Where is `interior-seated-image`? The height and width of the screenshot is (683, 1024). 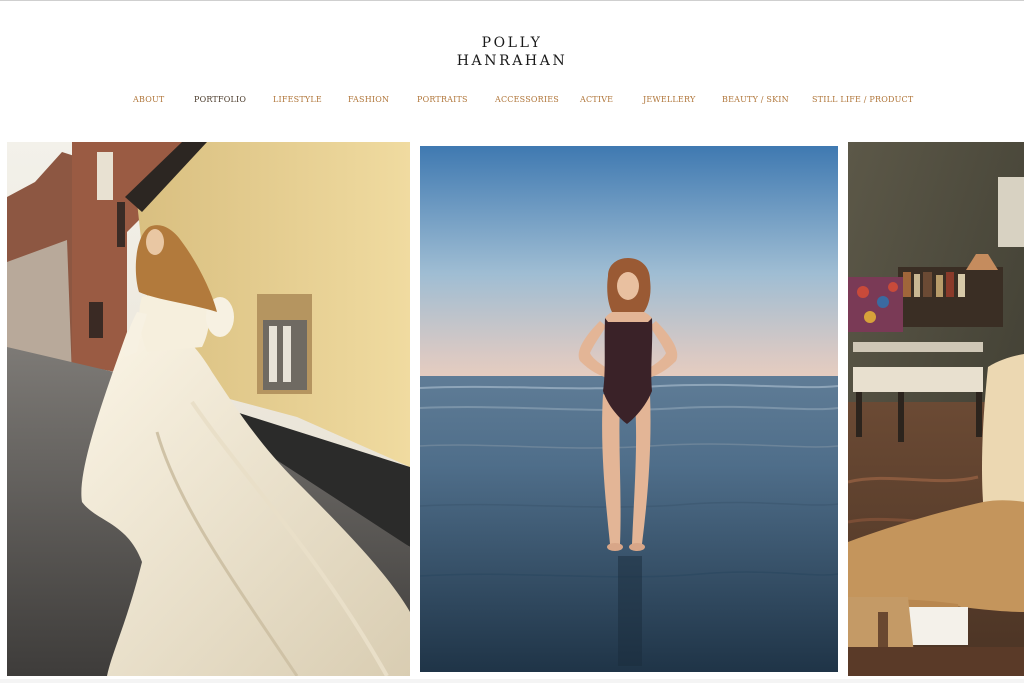
interior-seated-image is located at coordinates (936, 409).